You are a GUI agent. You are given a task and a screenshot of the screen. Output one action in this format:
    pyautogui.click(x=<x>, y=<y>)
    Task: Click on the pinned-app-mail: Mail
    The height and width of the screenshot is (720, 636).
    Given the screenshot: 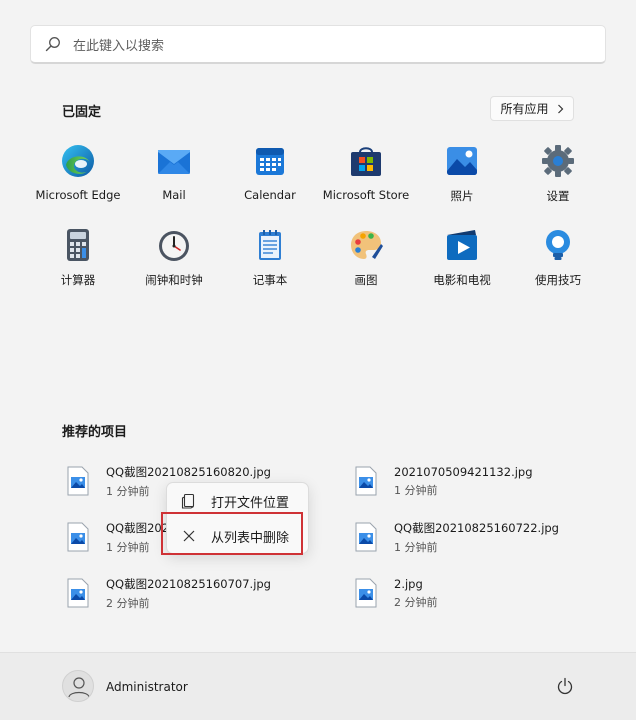 What is the action you would take?
    pyautogui.click(x=174, y=179)
    